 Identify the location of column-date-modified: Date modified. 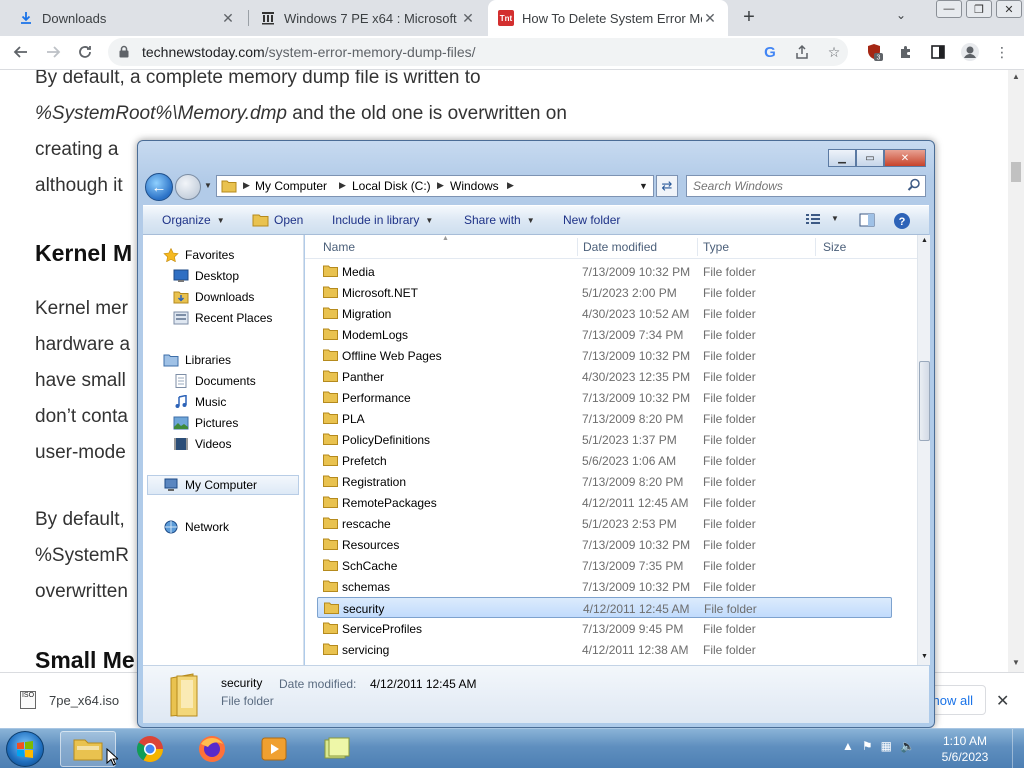
(620, 247).